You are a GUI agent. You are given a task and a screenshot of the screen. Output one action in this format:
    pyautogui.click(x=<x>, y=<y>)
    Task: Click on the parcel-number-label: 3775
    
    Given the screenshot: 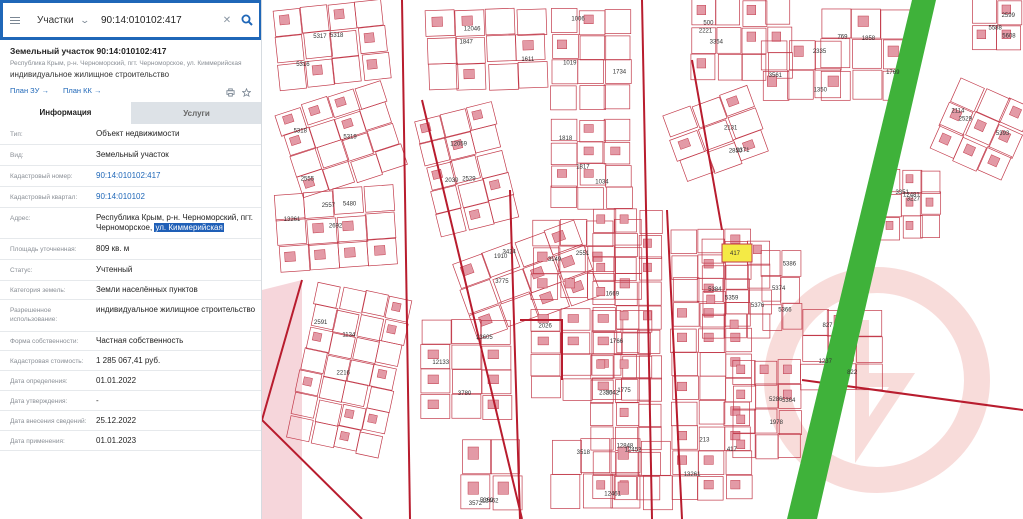 What is the action you would take?
    pyautogui.click(x=502, y=282)
    